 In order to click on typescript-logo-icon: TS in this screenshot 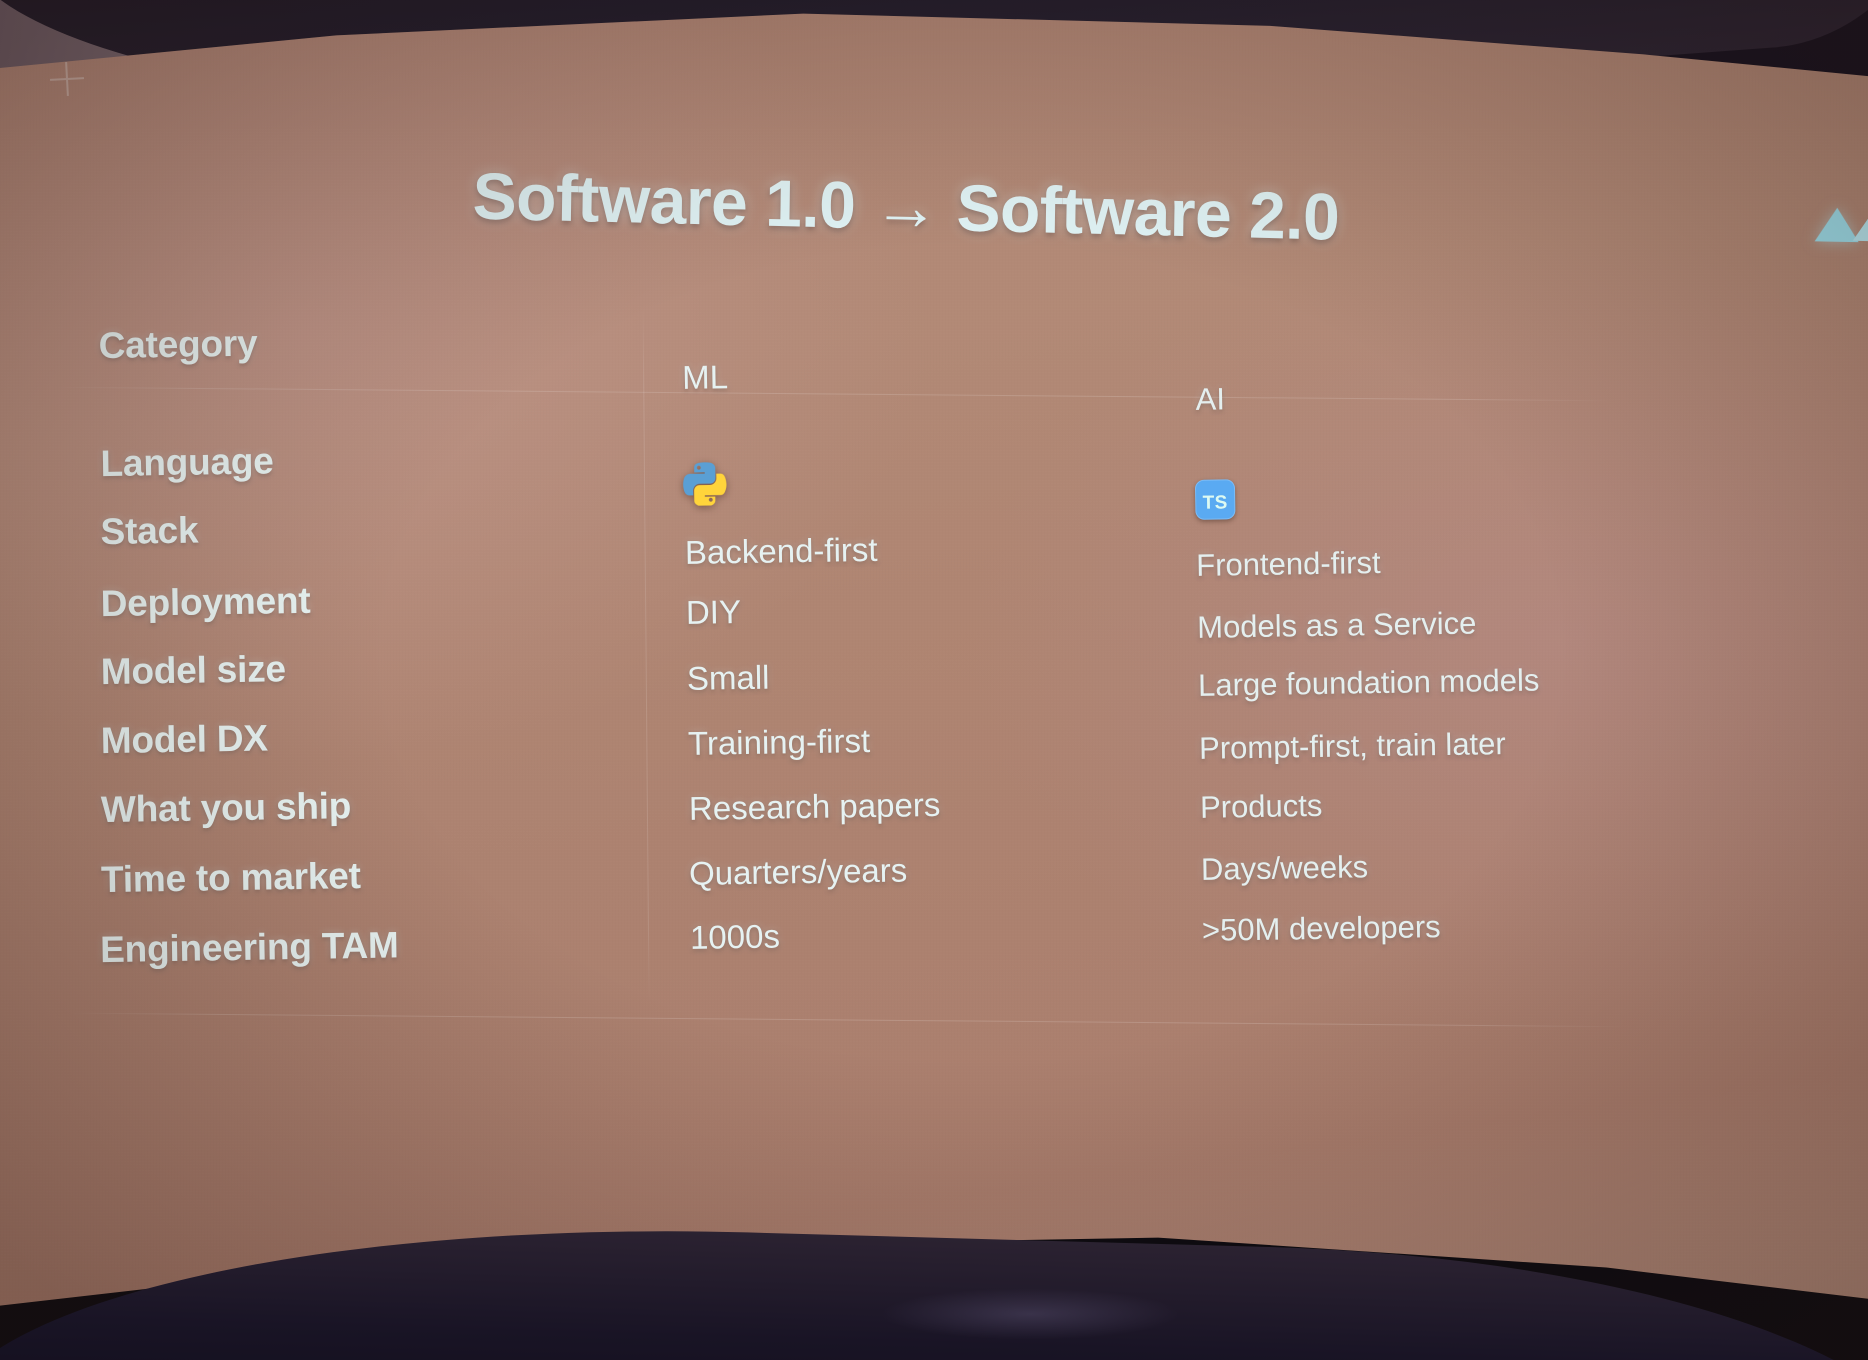, I will do `click(1215, 499)`.